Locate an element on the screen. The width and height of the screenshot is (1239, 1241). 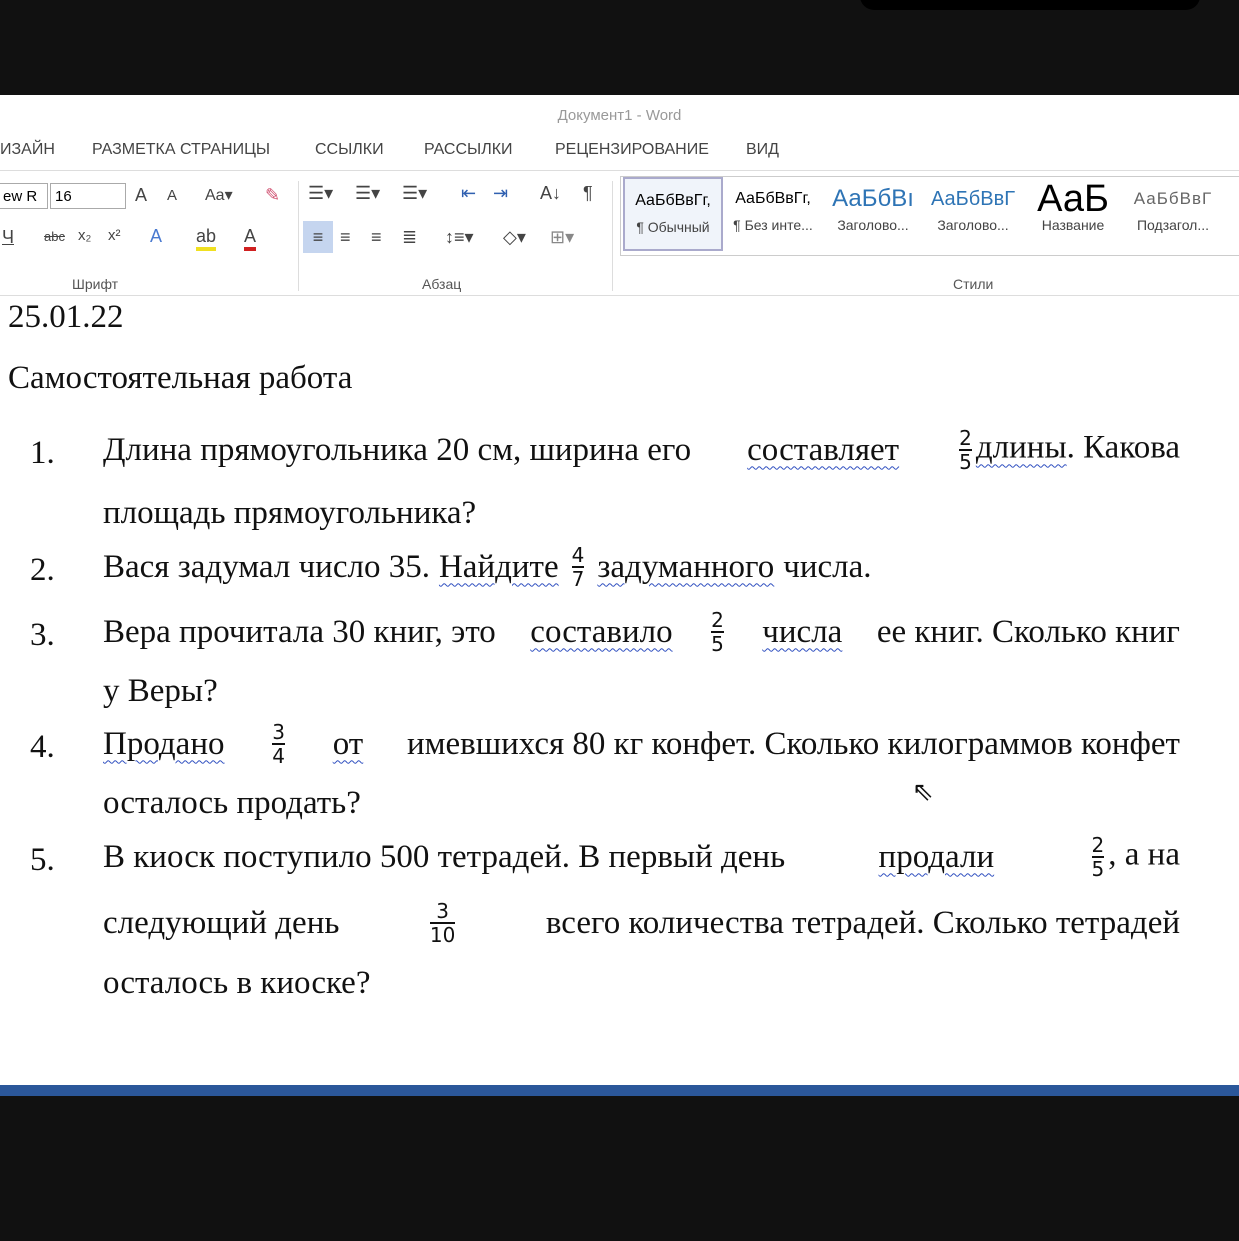
heading: Самостоятельная работа is located at coordinates (180, 378).